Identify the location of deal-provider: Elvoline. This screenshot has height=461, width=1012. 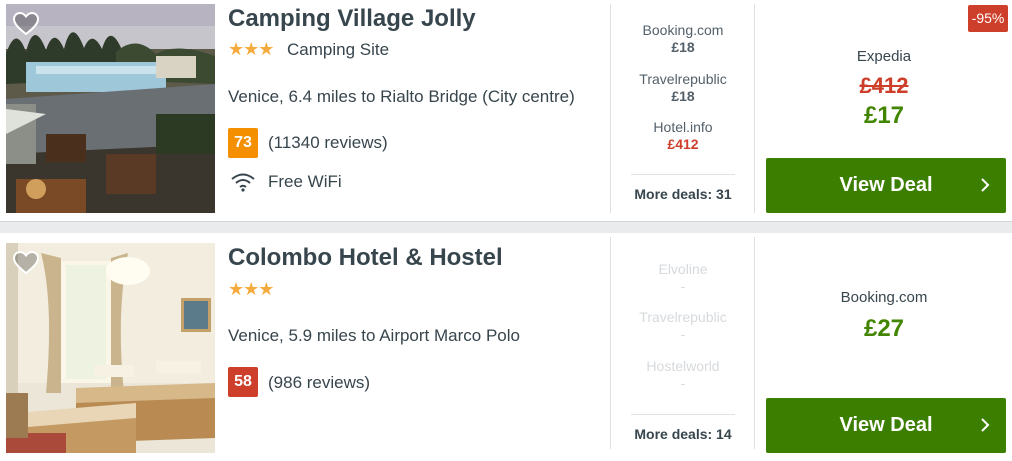
(683, 269).